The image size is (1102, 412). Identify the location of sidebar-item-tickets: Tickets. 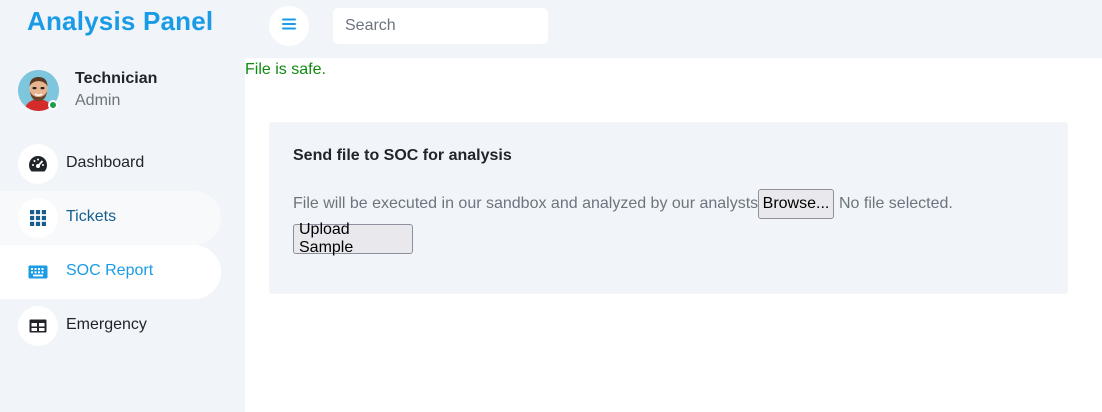
(110, 218).